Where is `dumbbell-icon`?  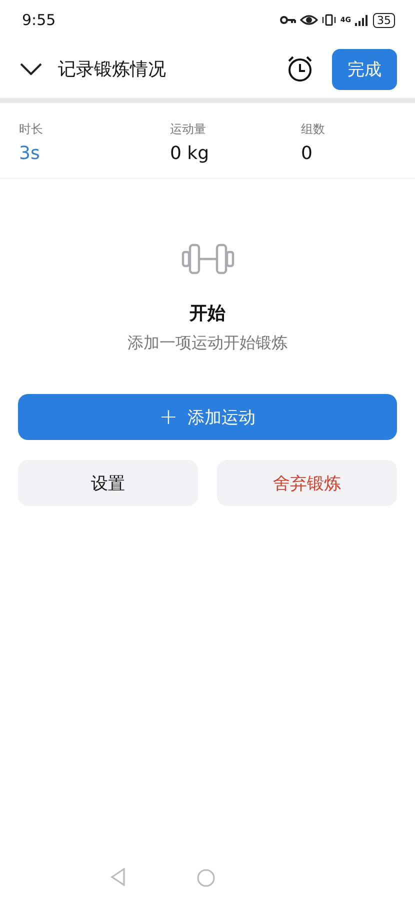
dumbbell-icon is located at coordinates (207, 259).